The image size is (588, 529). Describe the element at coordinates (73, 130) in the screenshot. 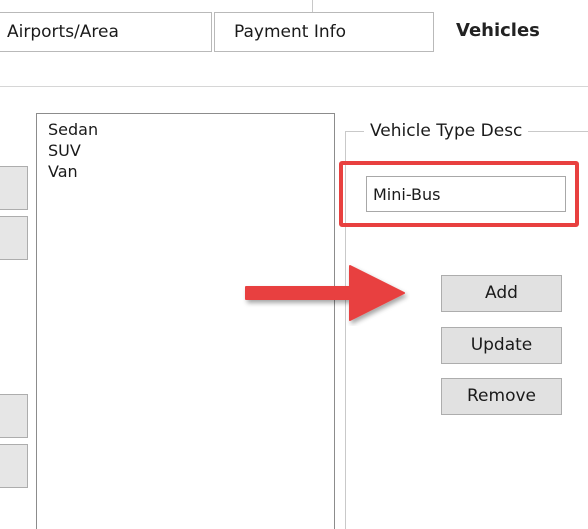

I see `list-item-sedan: Sedan` at that location.